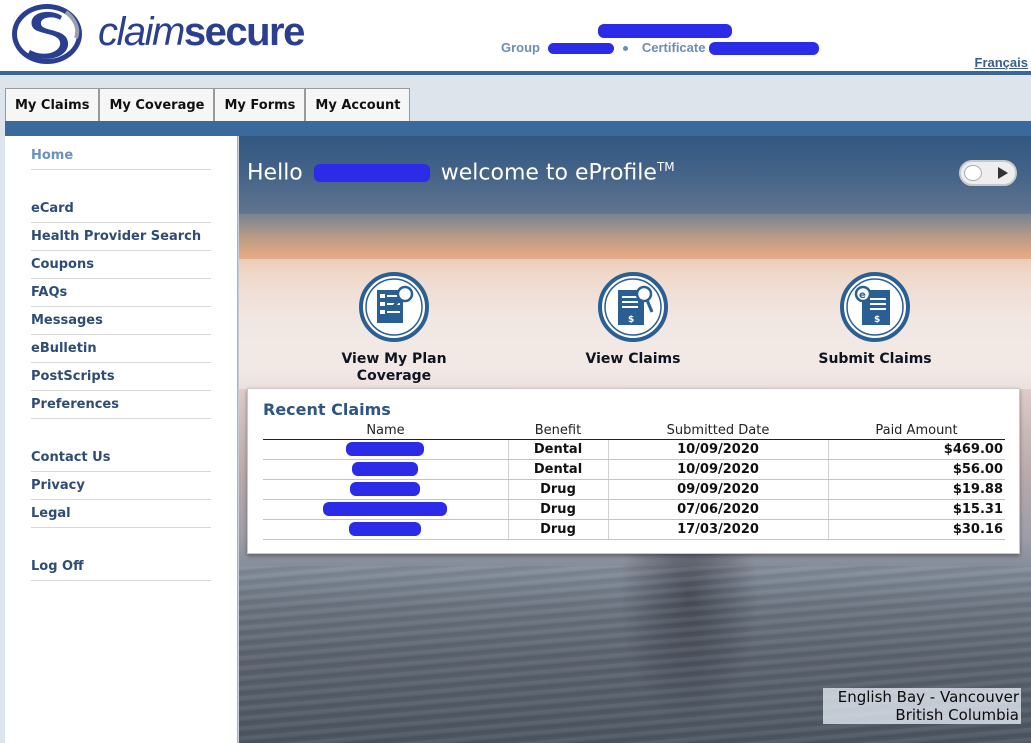  Describe the element at coordinates (558, 431) in the screenshot. I see `column-header-benefit: Benefit` at that location.